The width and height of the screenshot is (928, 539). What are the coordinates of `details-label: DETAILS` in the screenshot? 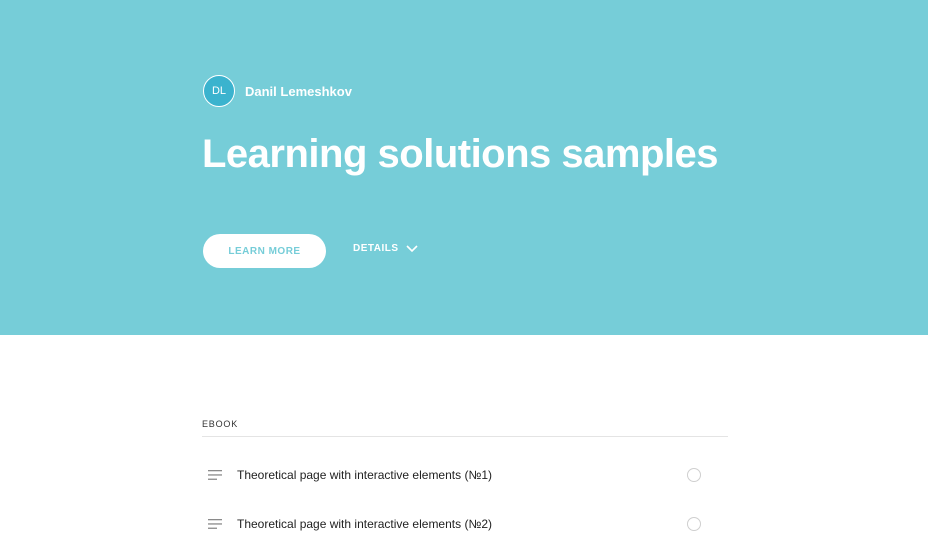 It's located at (376, 248).